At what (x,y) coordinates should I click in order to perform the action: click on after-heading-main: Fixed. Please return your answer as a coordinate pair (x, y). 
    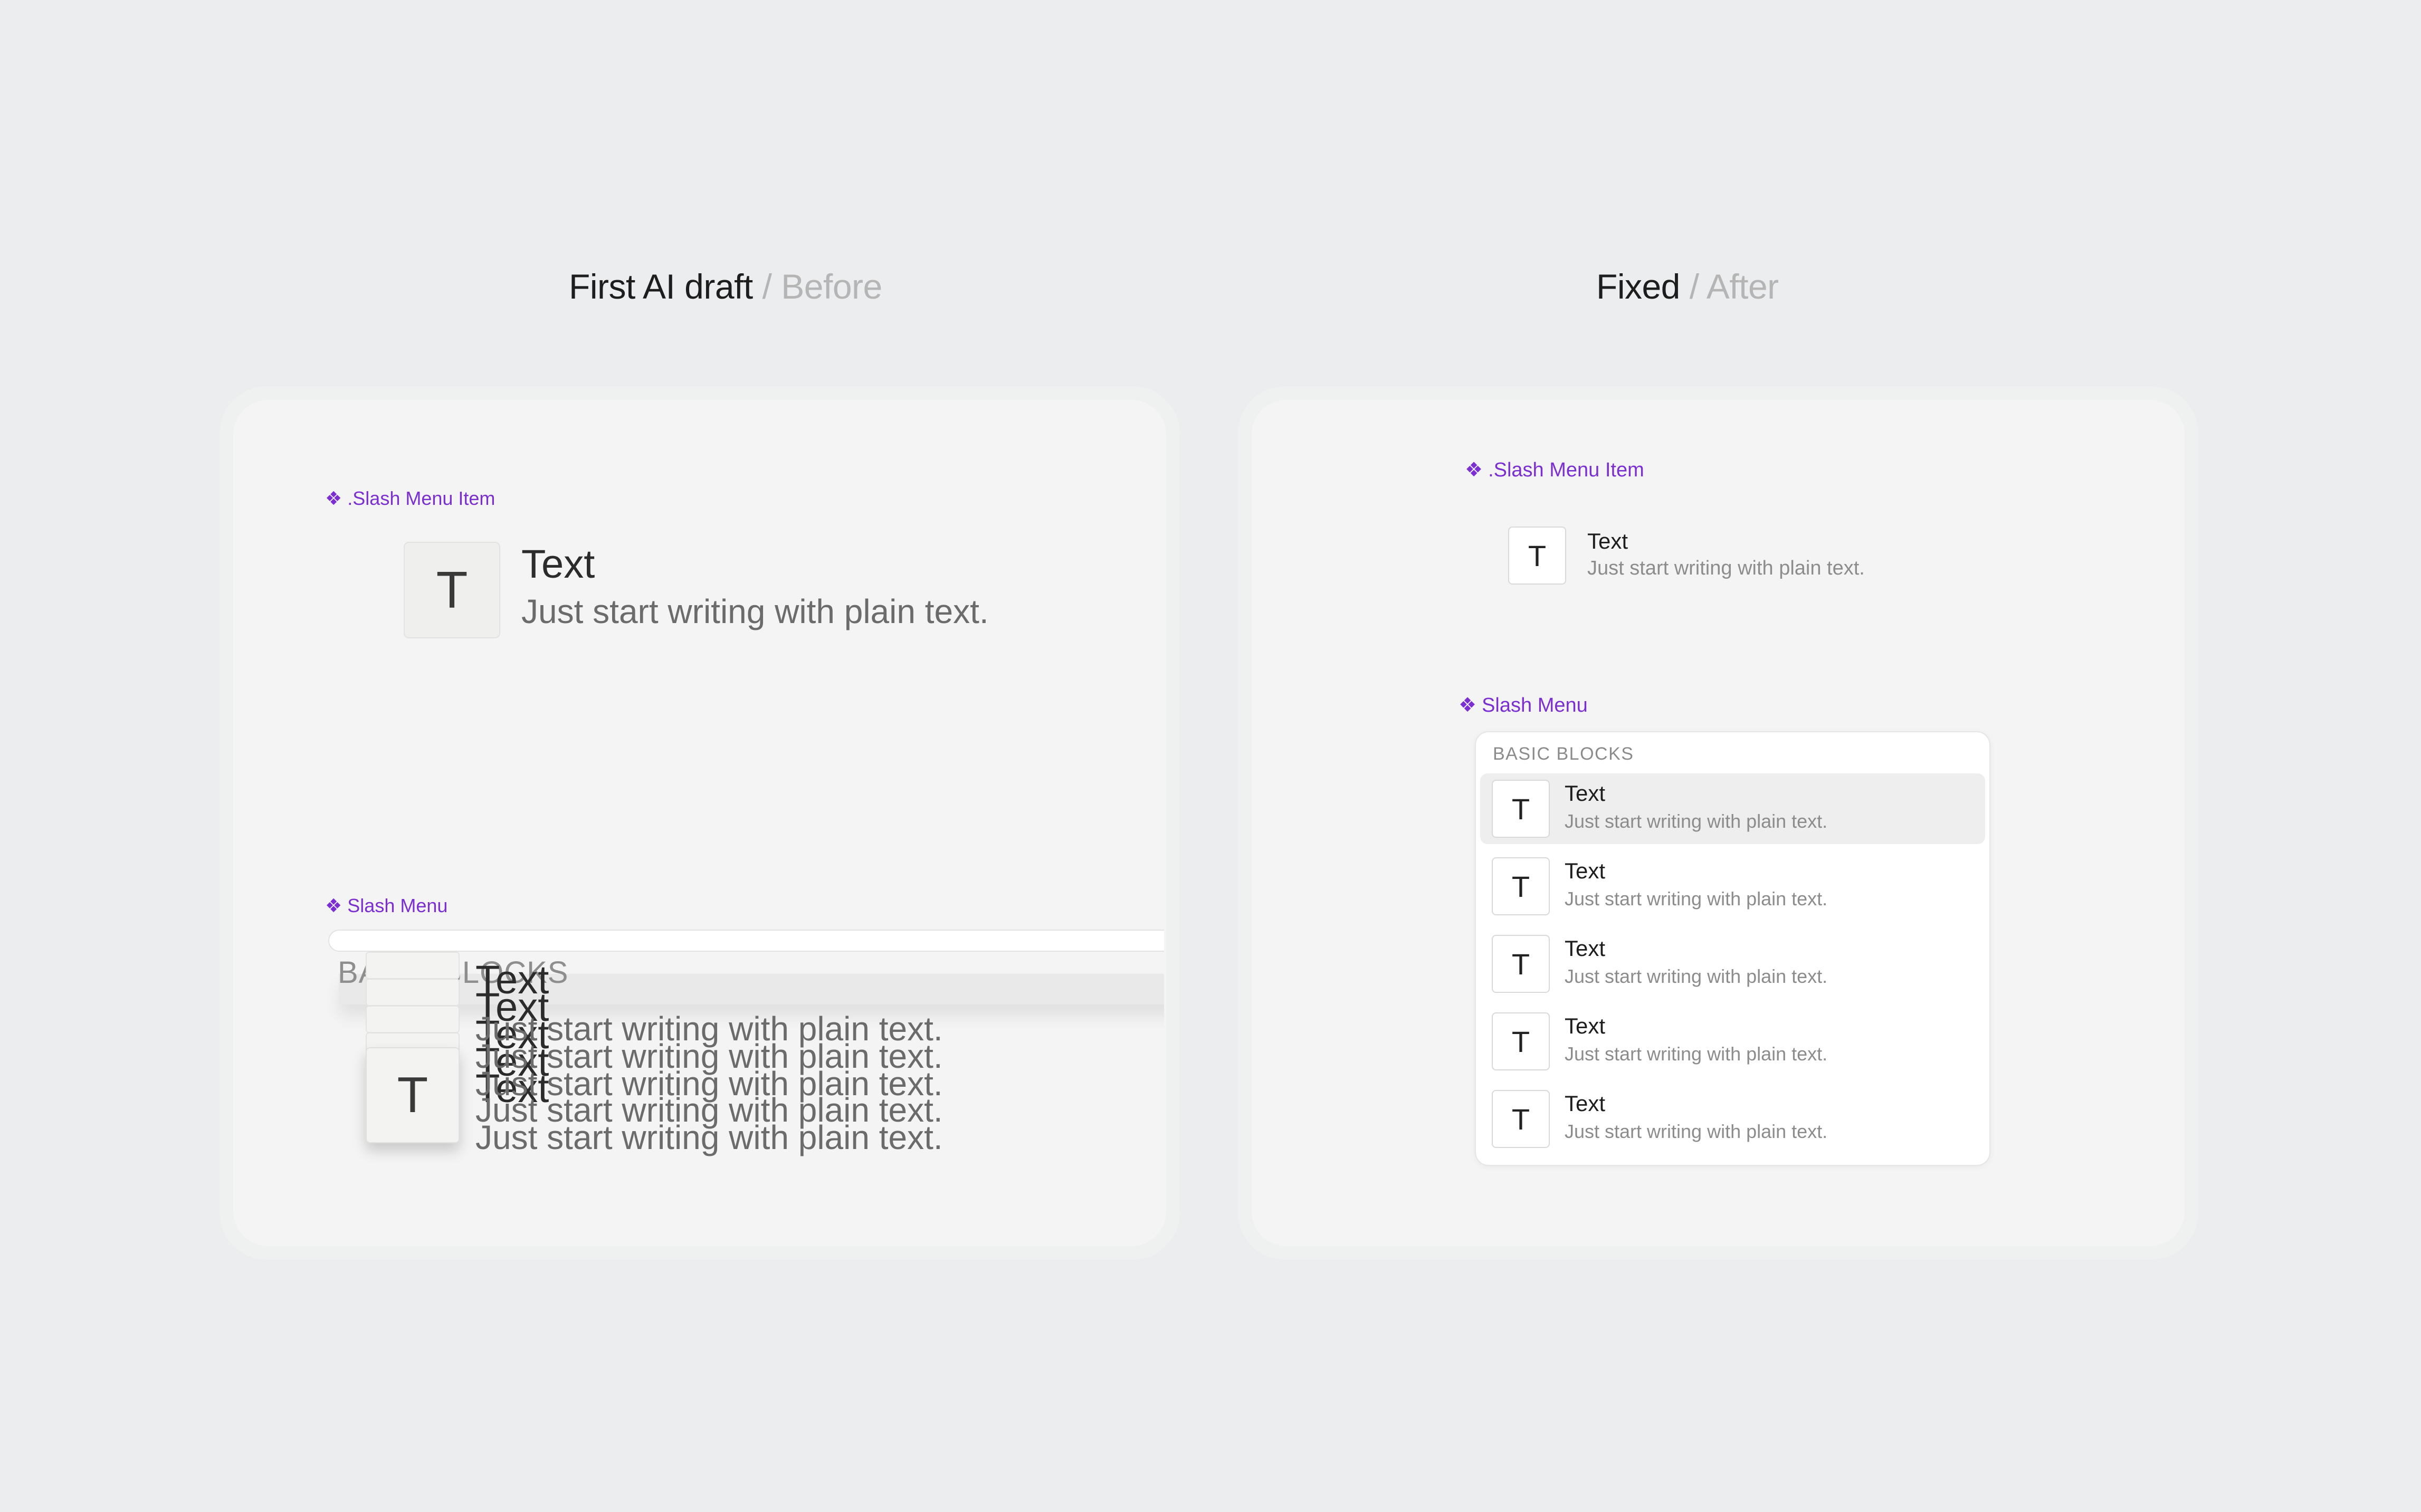
    Looking at the image, I should click on (1638, 286).